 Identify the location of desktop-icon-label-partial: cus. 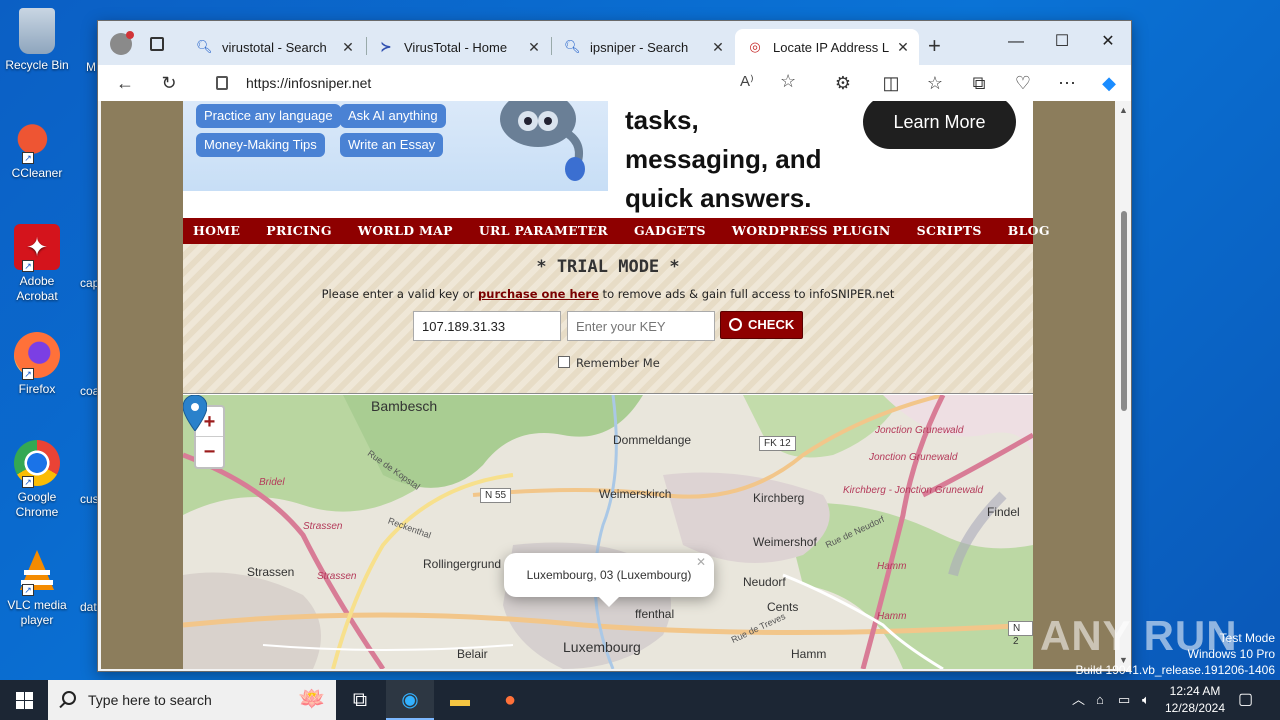
(89, 499).